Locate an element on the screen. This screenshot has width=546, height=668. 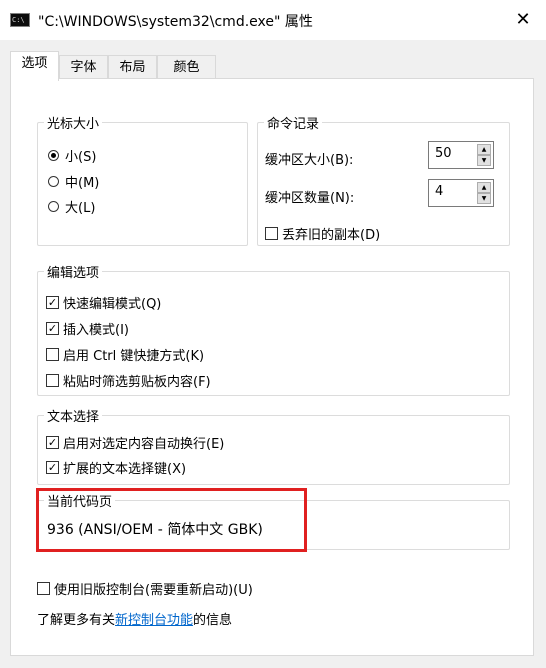
text-selection-legend: 文本选择 is located at coordinates (73, 415).